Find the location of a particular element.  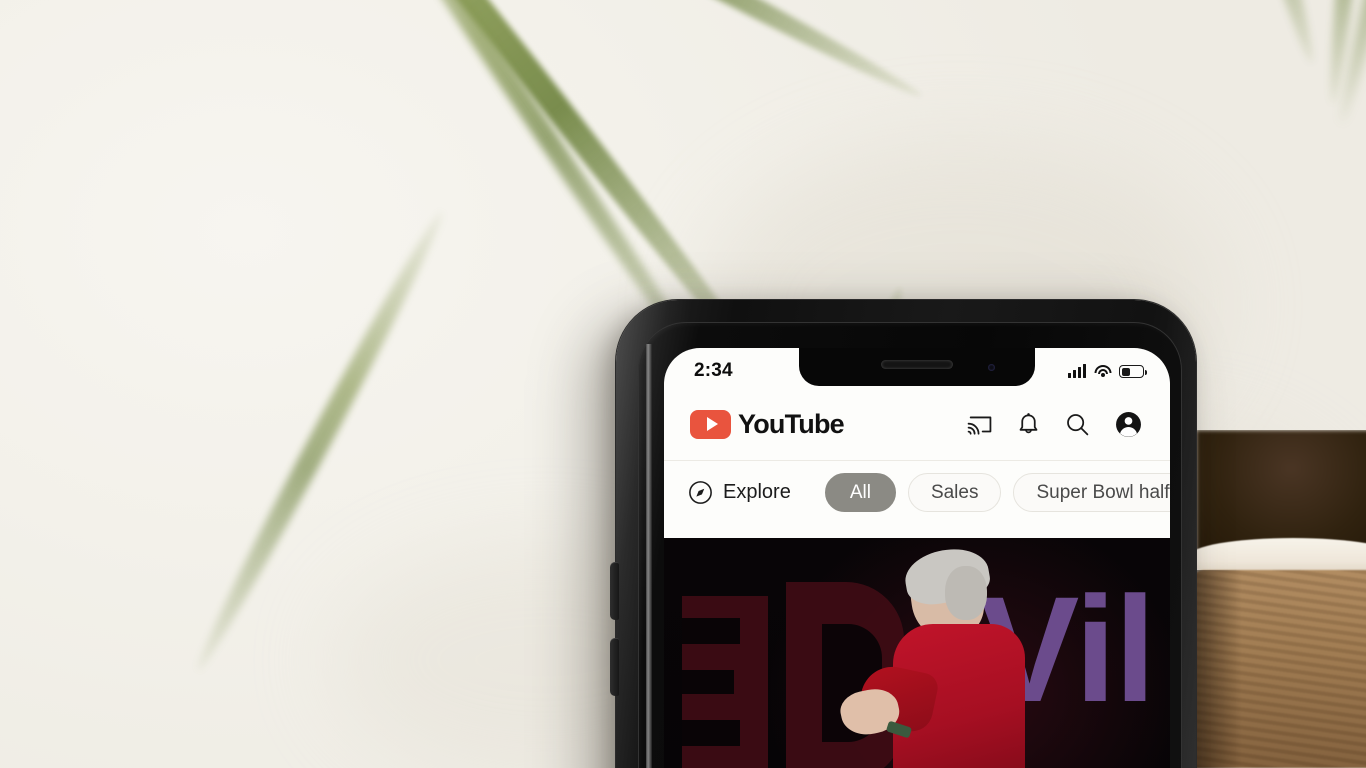

pot-shadow is located at coordinates (1219, 669).